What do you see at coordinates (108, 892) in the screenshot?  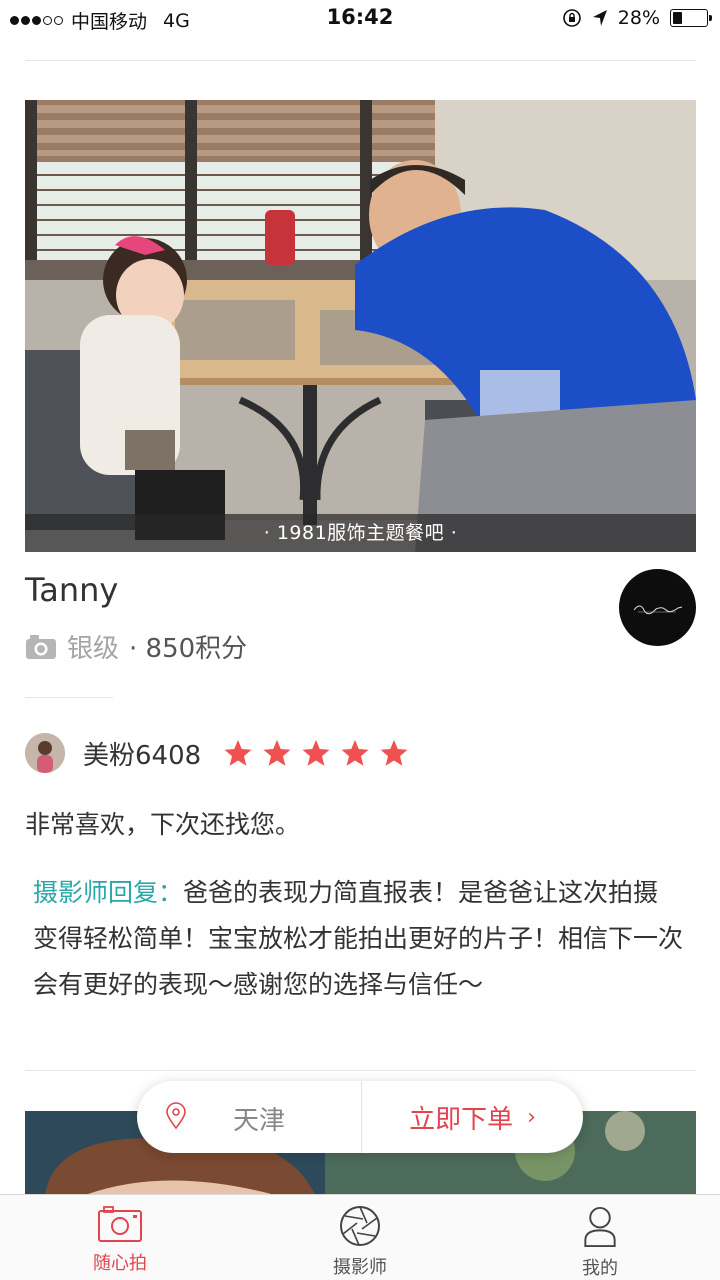 I see `reply-label: 摄影师回复：` at bounding box center [108, 892].